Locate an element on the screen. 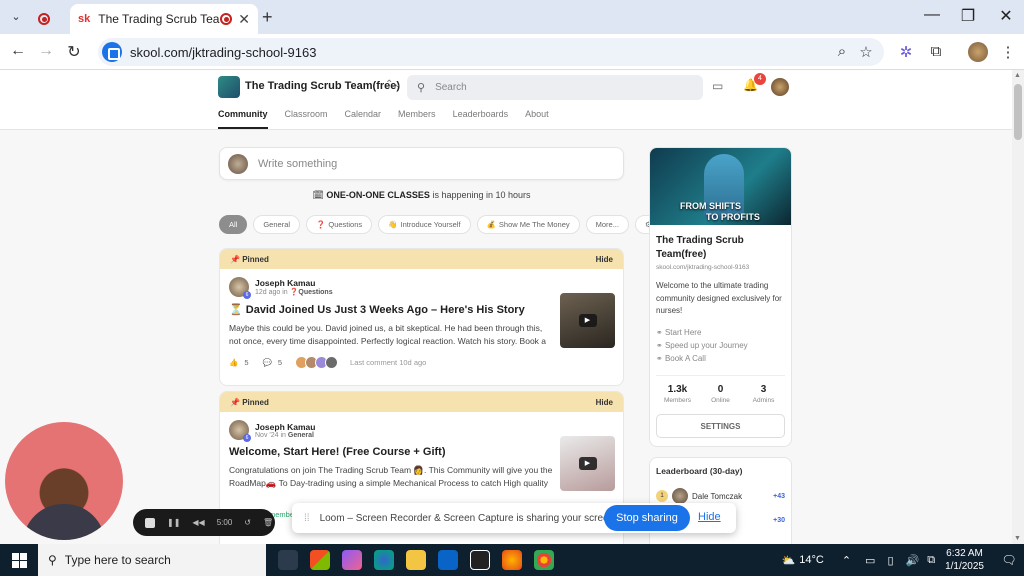 The width and height of the screenshot is (1024, 576). volume-icon: 🔊 is located at coordinates (913, 560).